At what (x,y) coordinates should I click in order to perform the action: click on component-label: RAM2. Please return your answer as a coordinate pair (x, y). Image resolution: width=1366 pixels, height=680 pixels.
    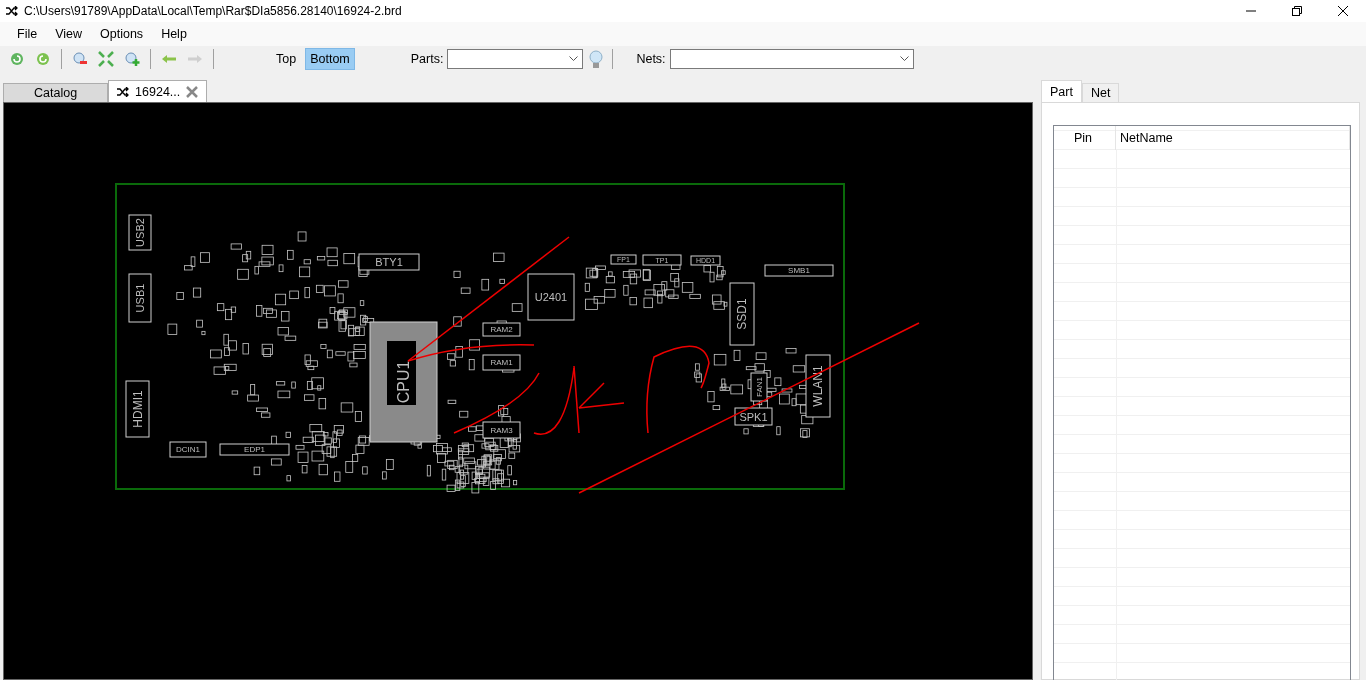
    Looking at the image, I should click on (501, 329).